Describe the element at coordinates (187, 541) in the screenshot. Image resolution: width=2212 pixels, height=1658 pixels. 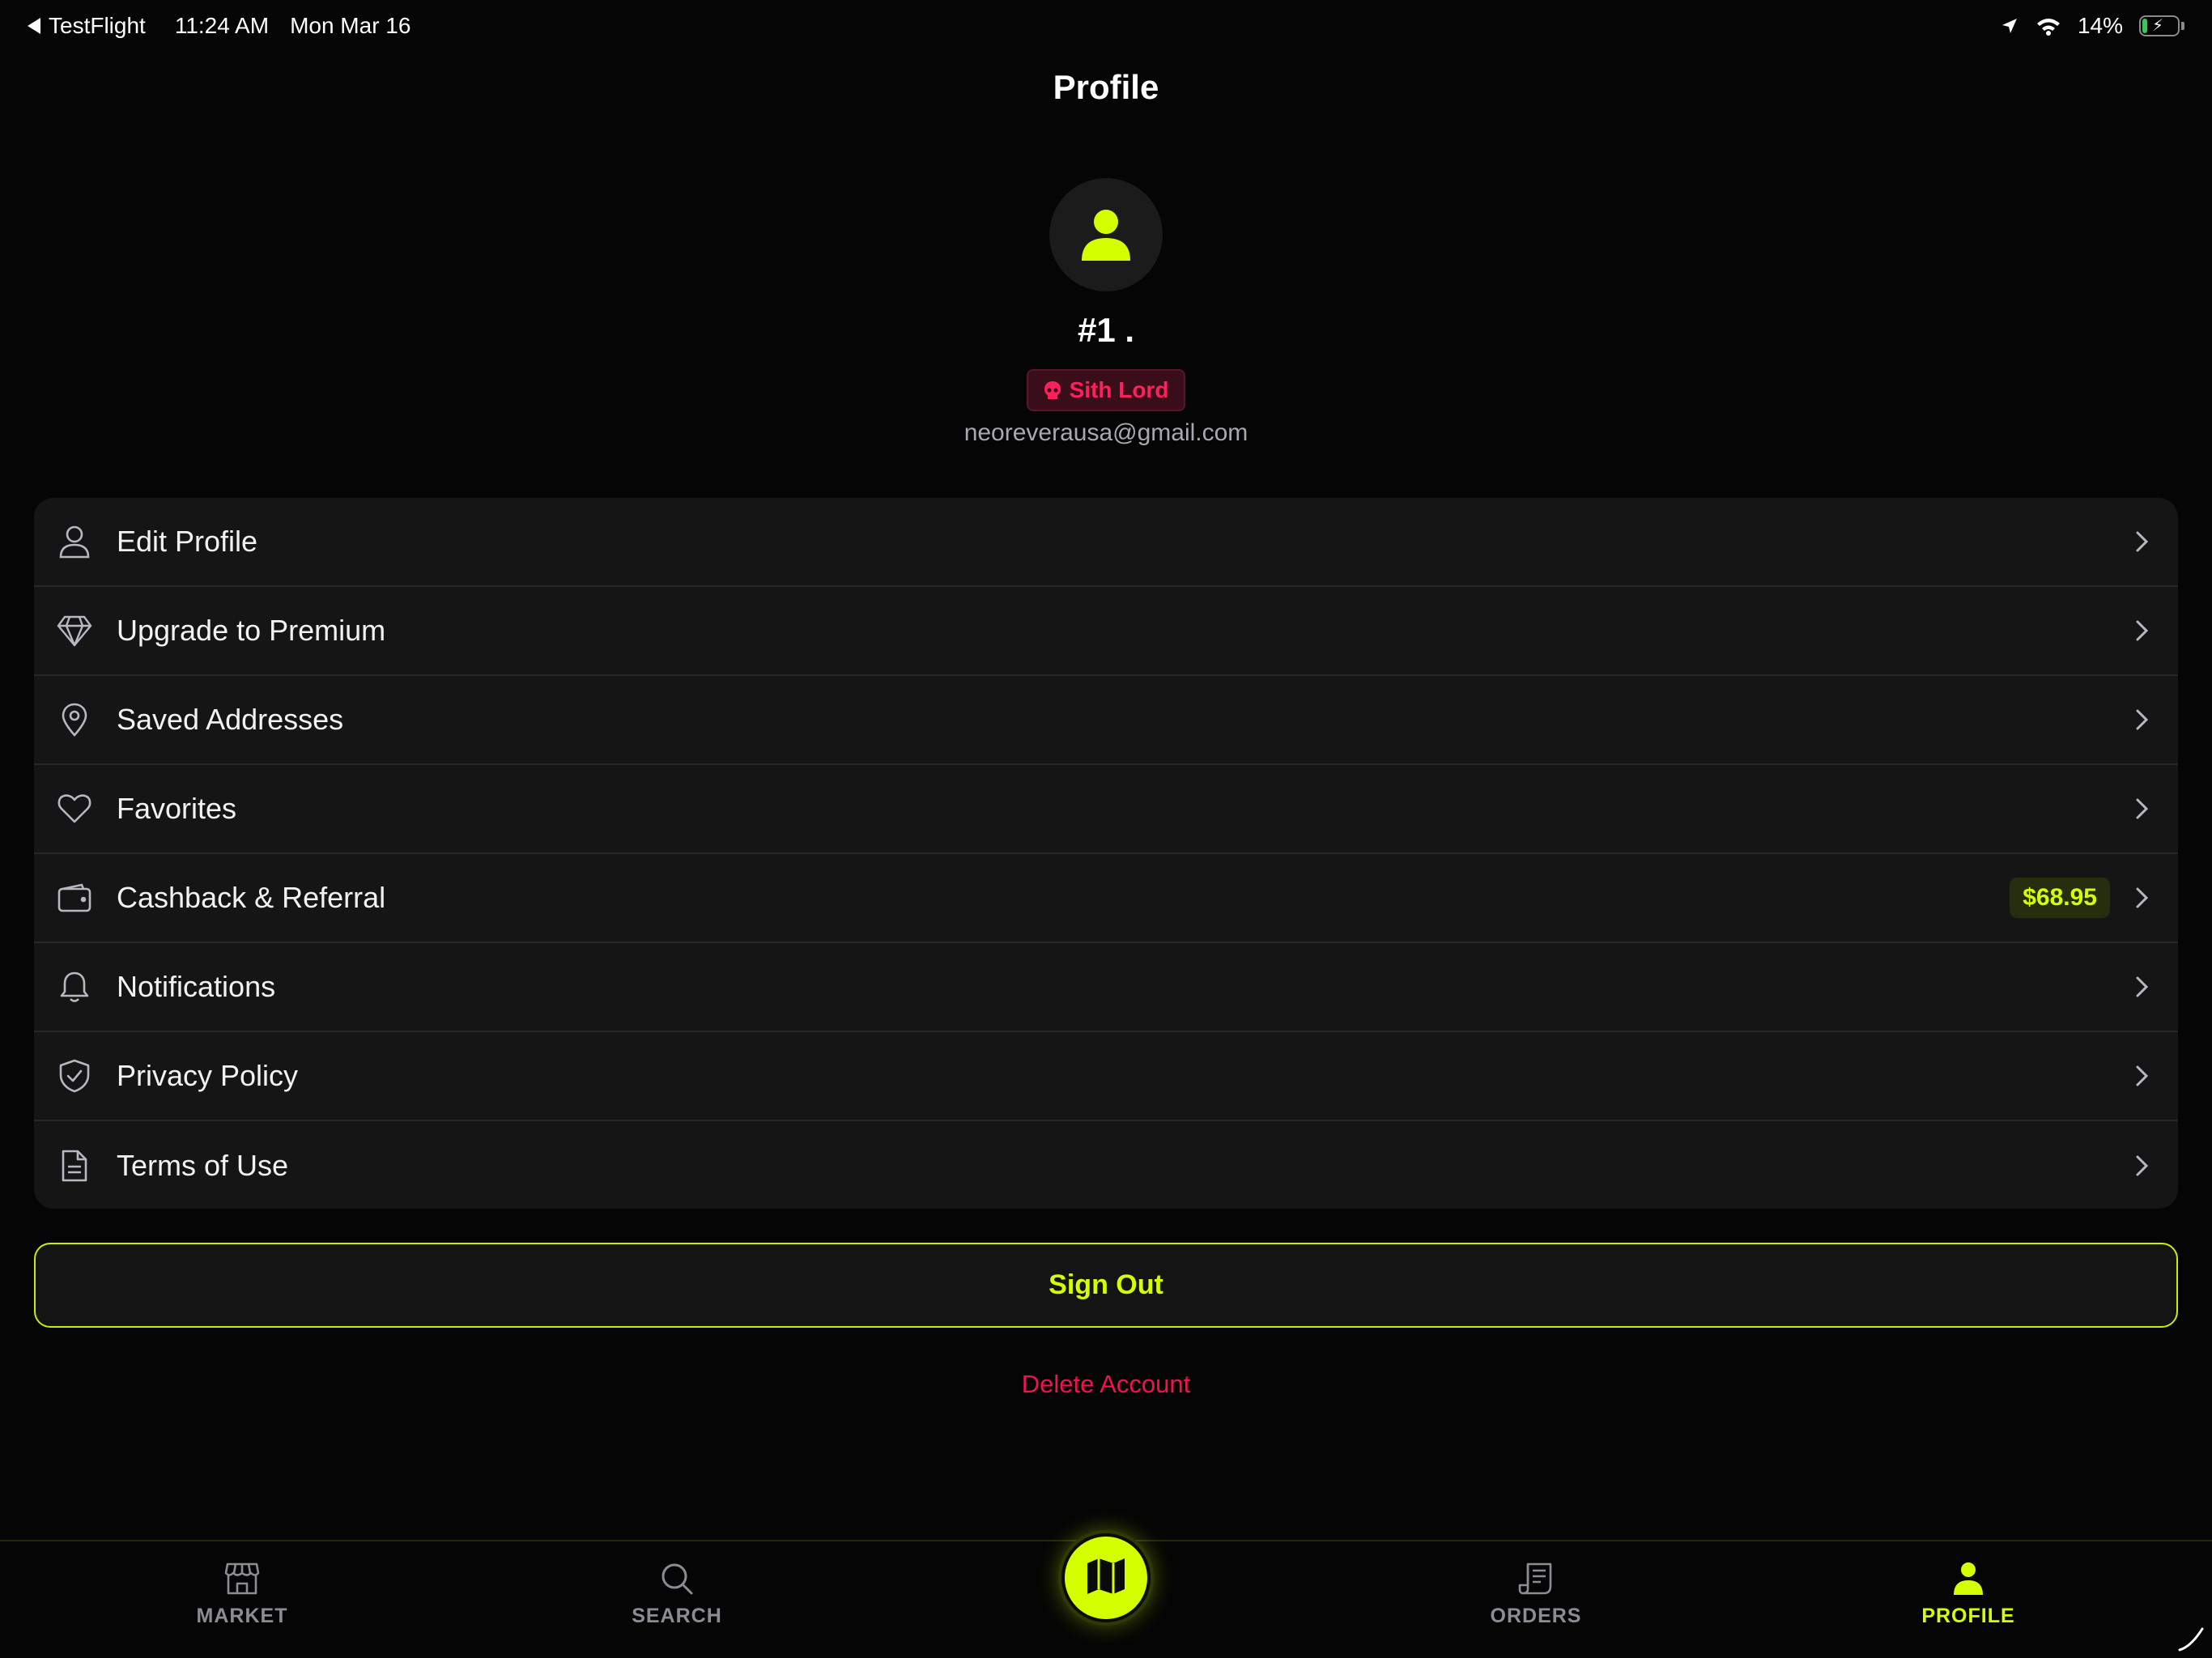
I see `menu-item-label: Edit Profile` at that location.